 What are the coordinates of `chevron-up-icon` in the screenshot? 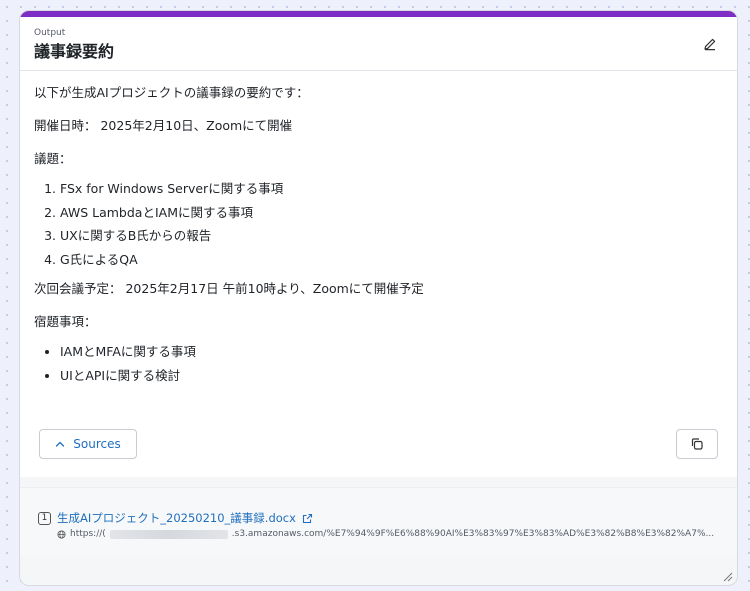 It's located at (60, 444).